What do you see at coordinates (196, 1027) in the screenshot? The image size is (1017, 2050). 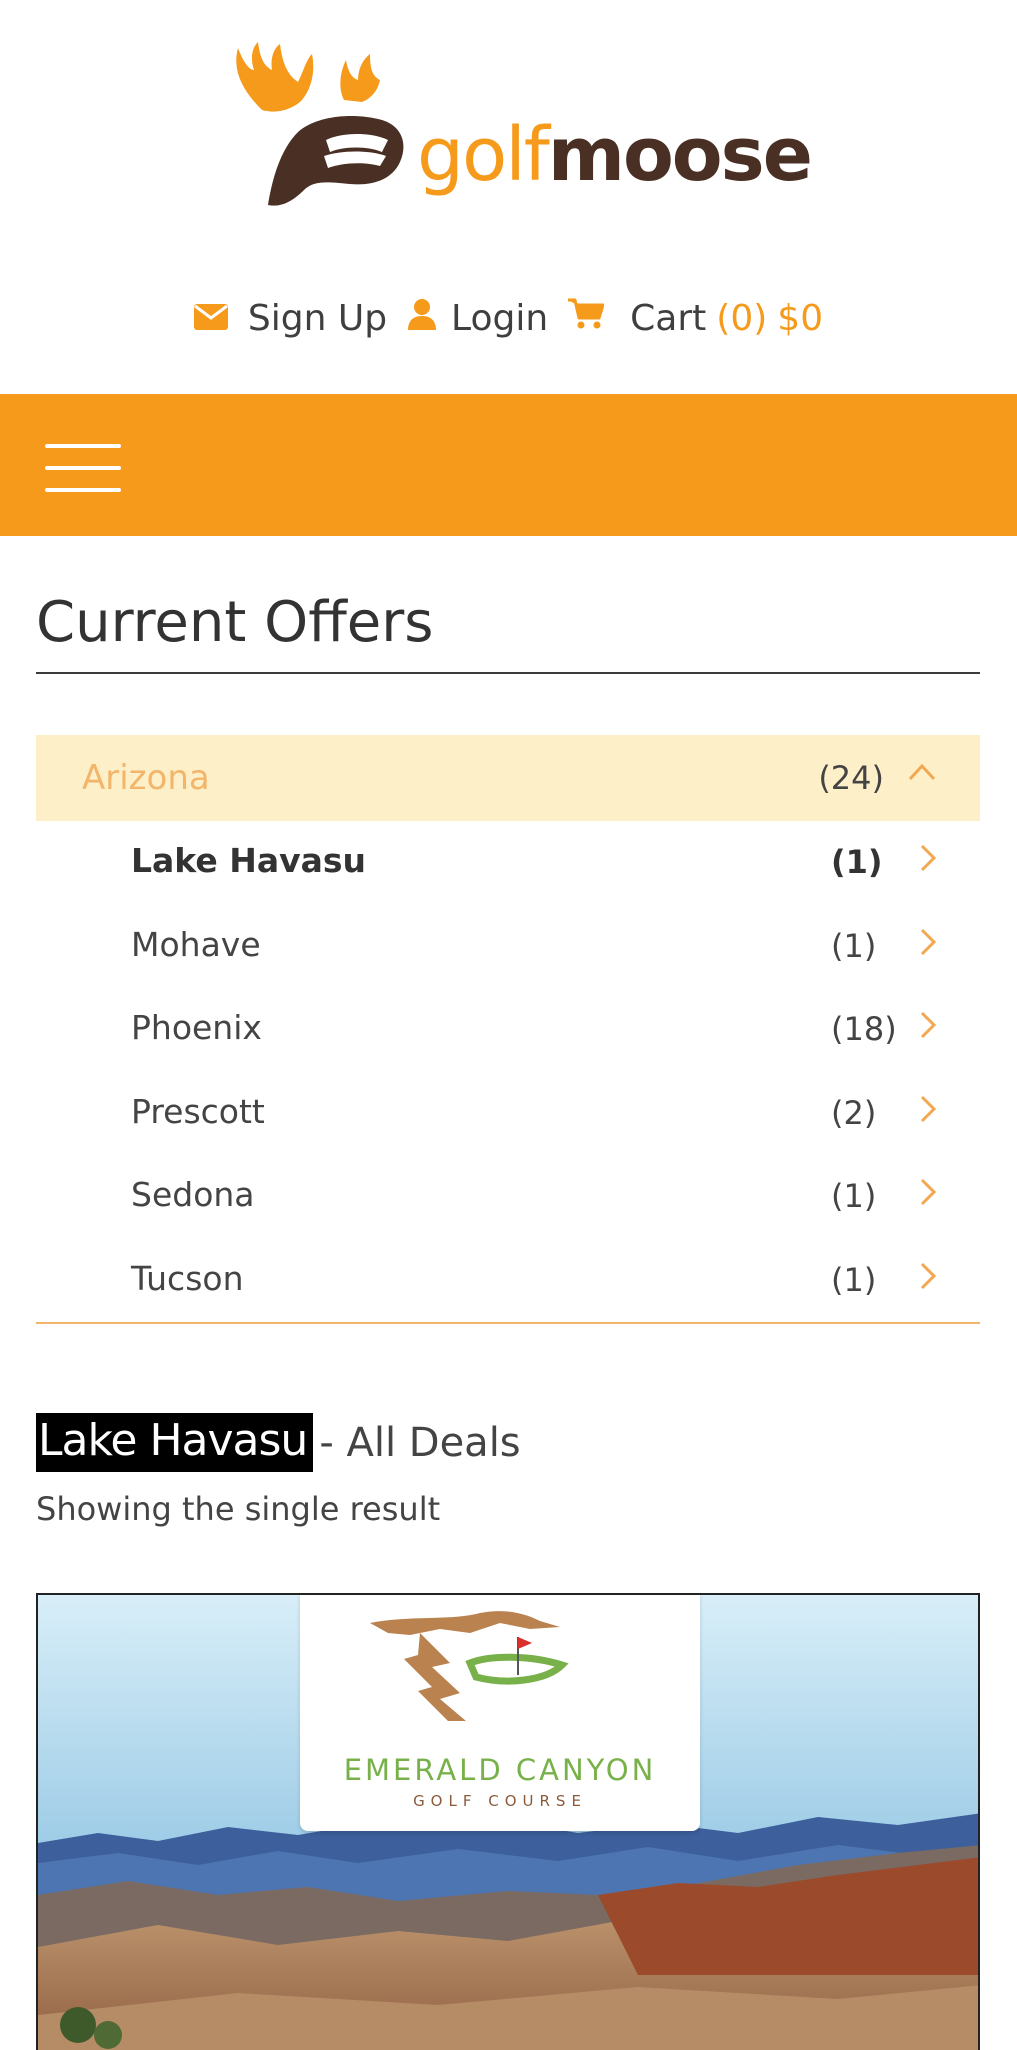 I see `city-name: Phoenix` at bounding box center [196, 1027].